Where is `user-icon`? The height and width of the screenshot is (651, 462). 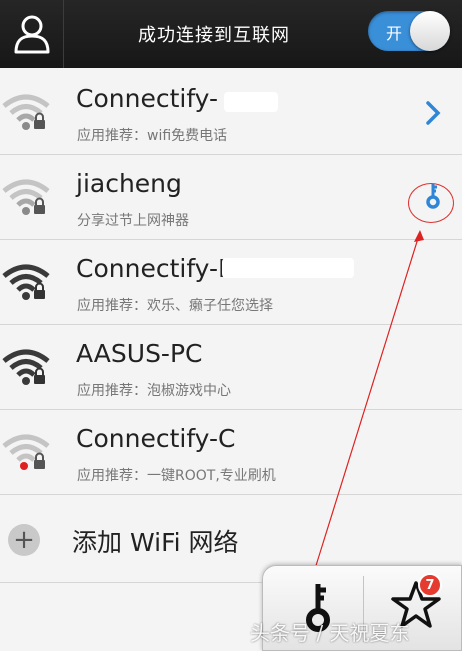
user-icon is located at coordinates (31, 34).